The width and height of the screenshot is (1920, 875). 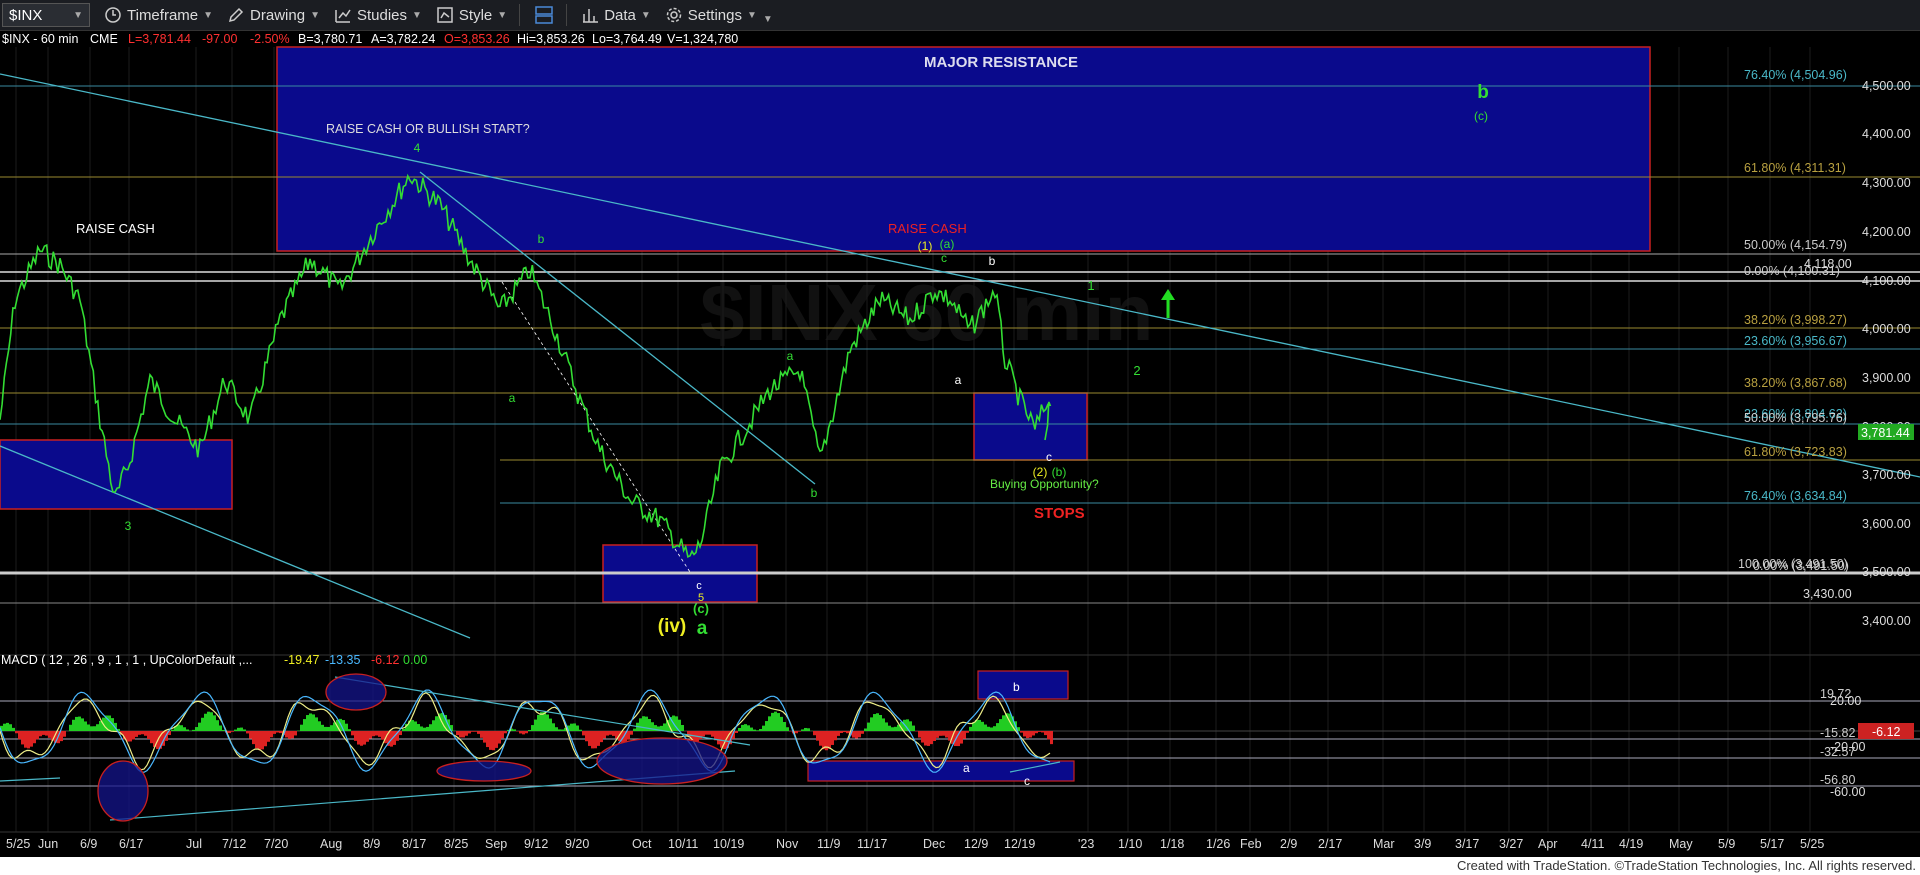 I want to click on fib-label: 4,118.00, so click(x=1828, y=264).